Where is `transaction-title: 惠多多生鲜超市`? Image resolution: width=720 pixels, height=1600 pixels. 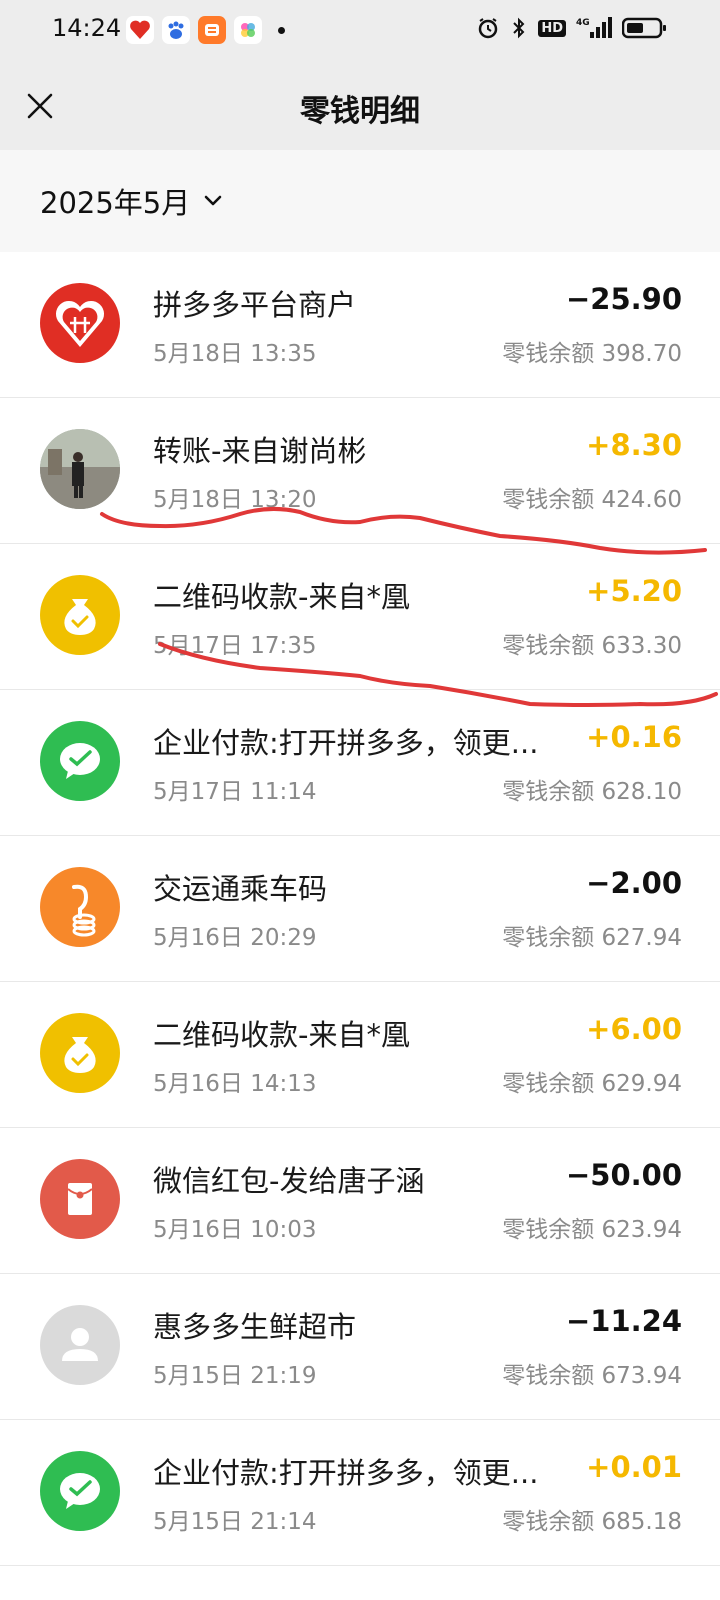 transaction-title: 惠多多生鲜超市 is located at coordinates (255, 1327).